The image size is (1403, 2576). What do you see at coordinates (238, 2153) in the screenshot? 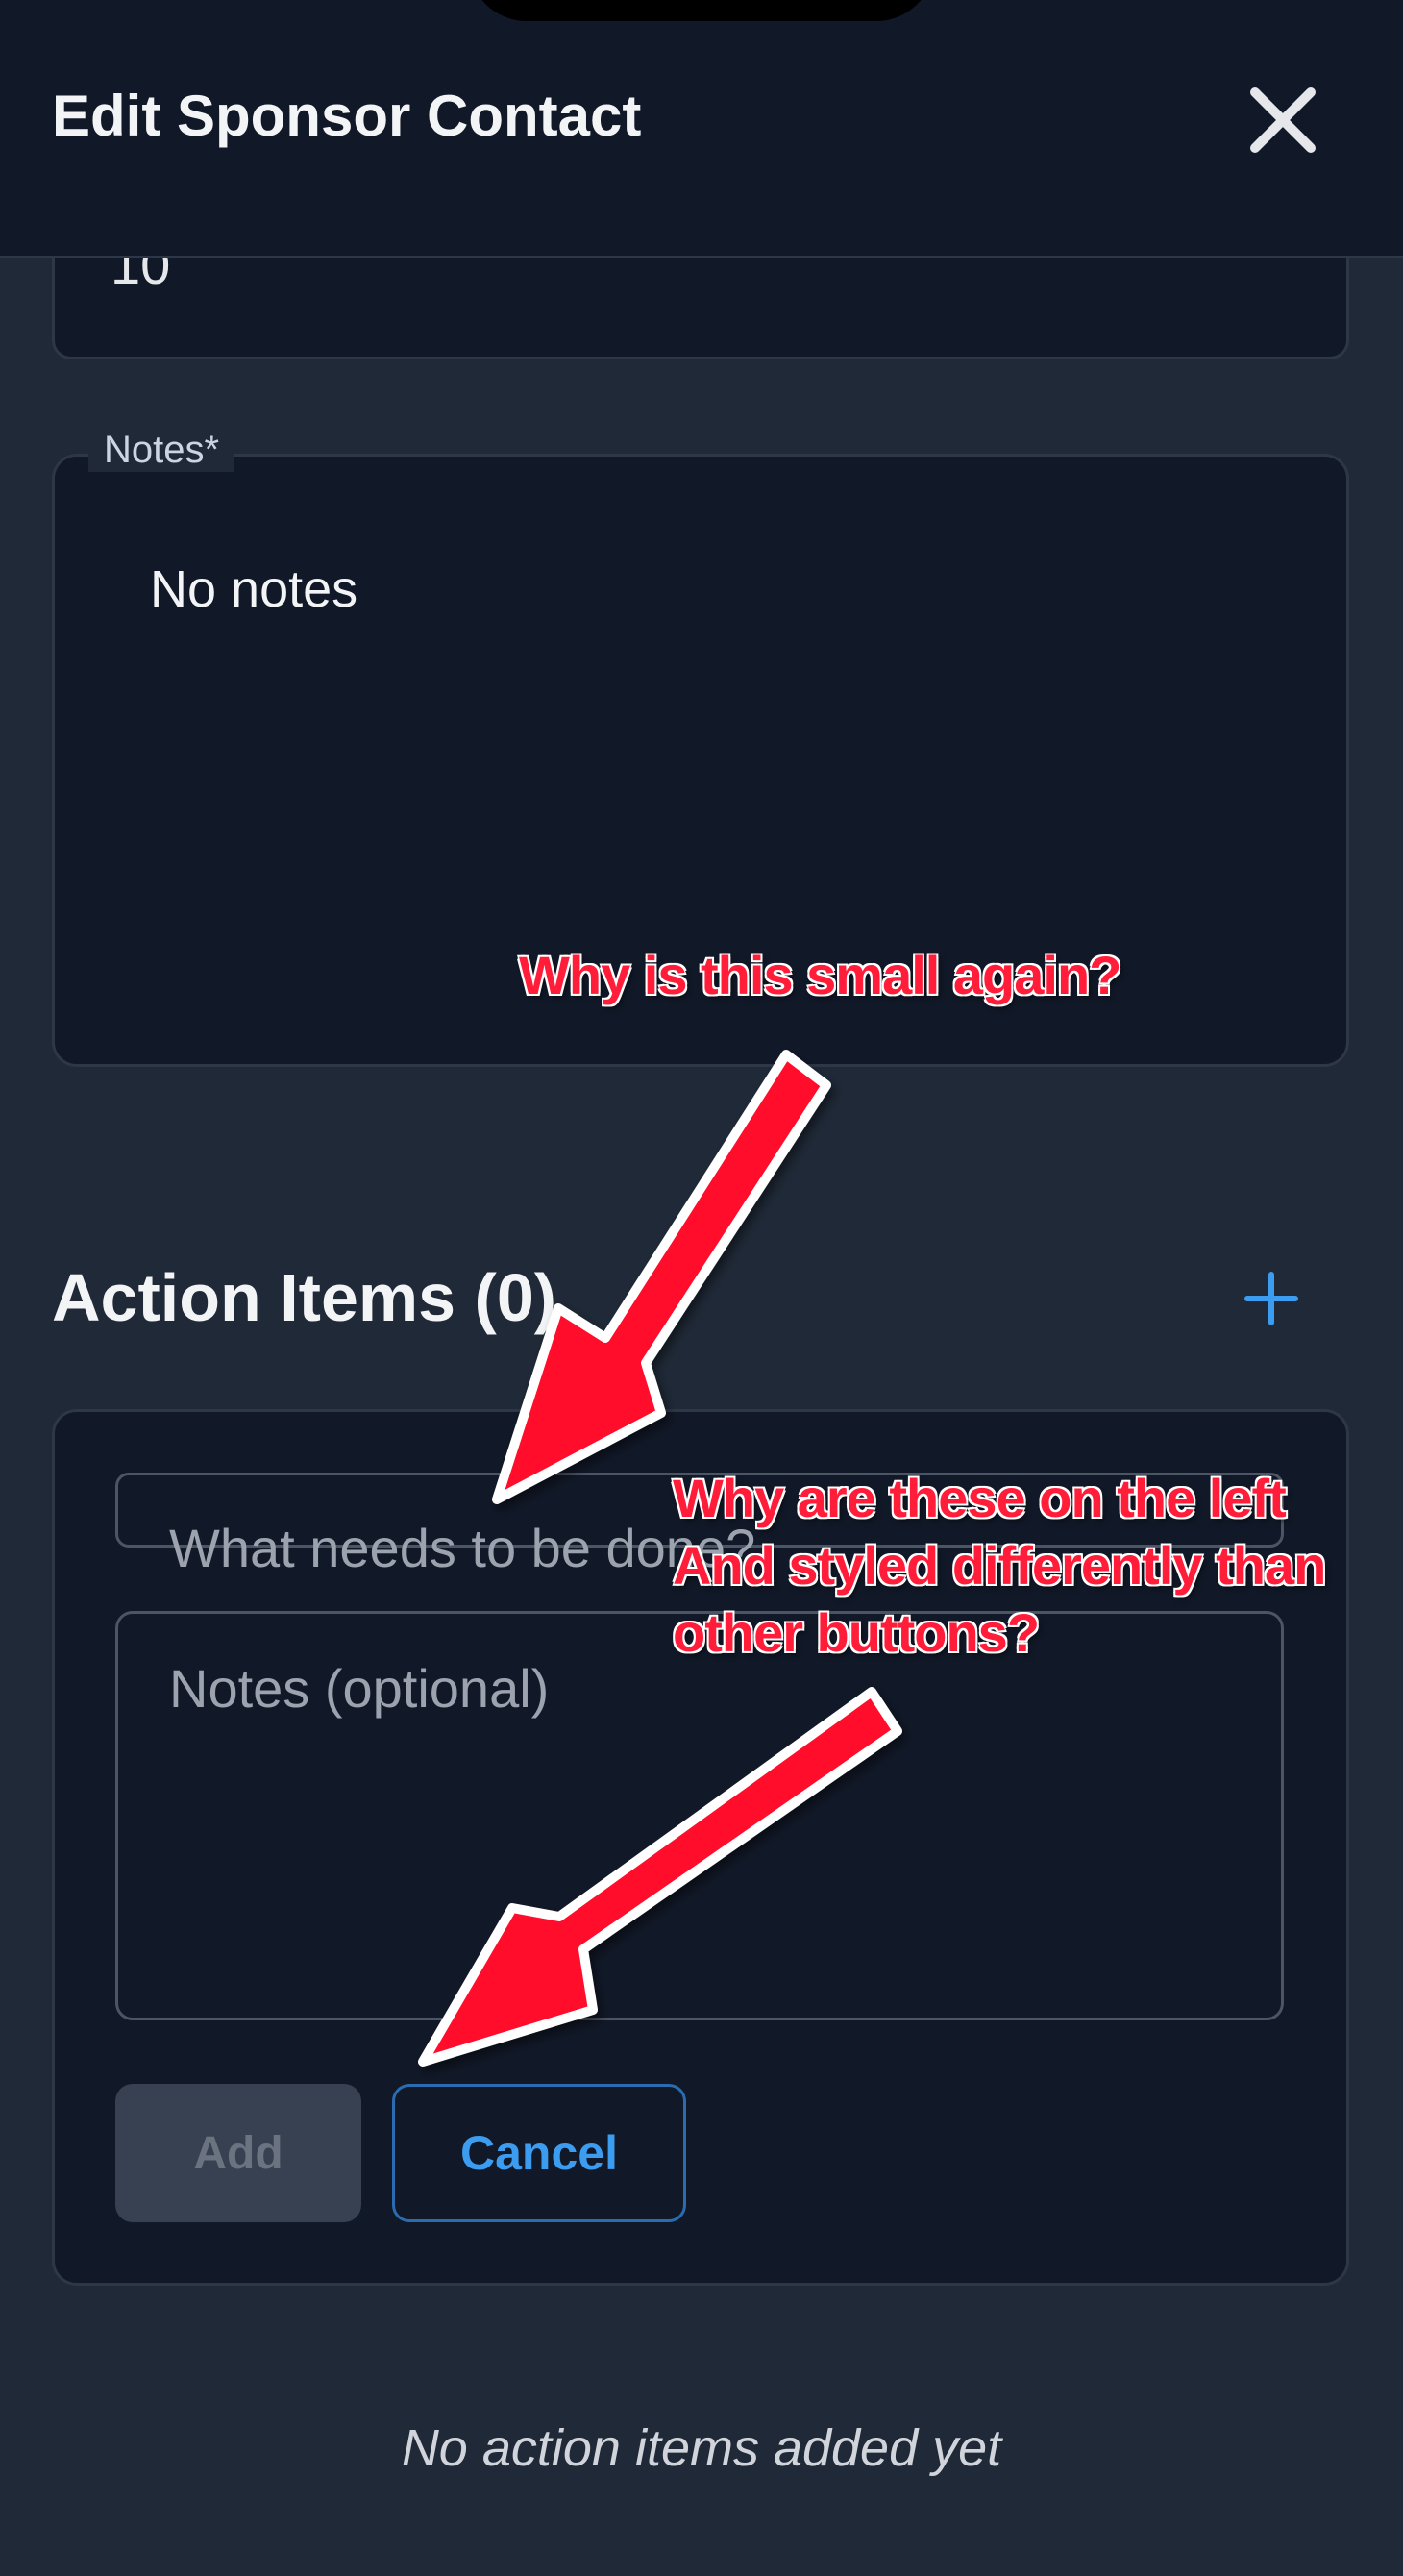
I see `add-button: Add` at bounding box center [238, 2153].